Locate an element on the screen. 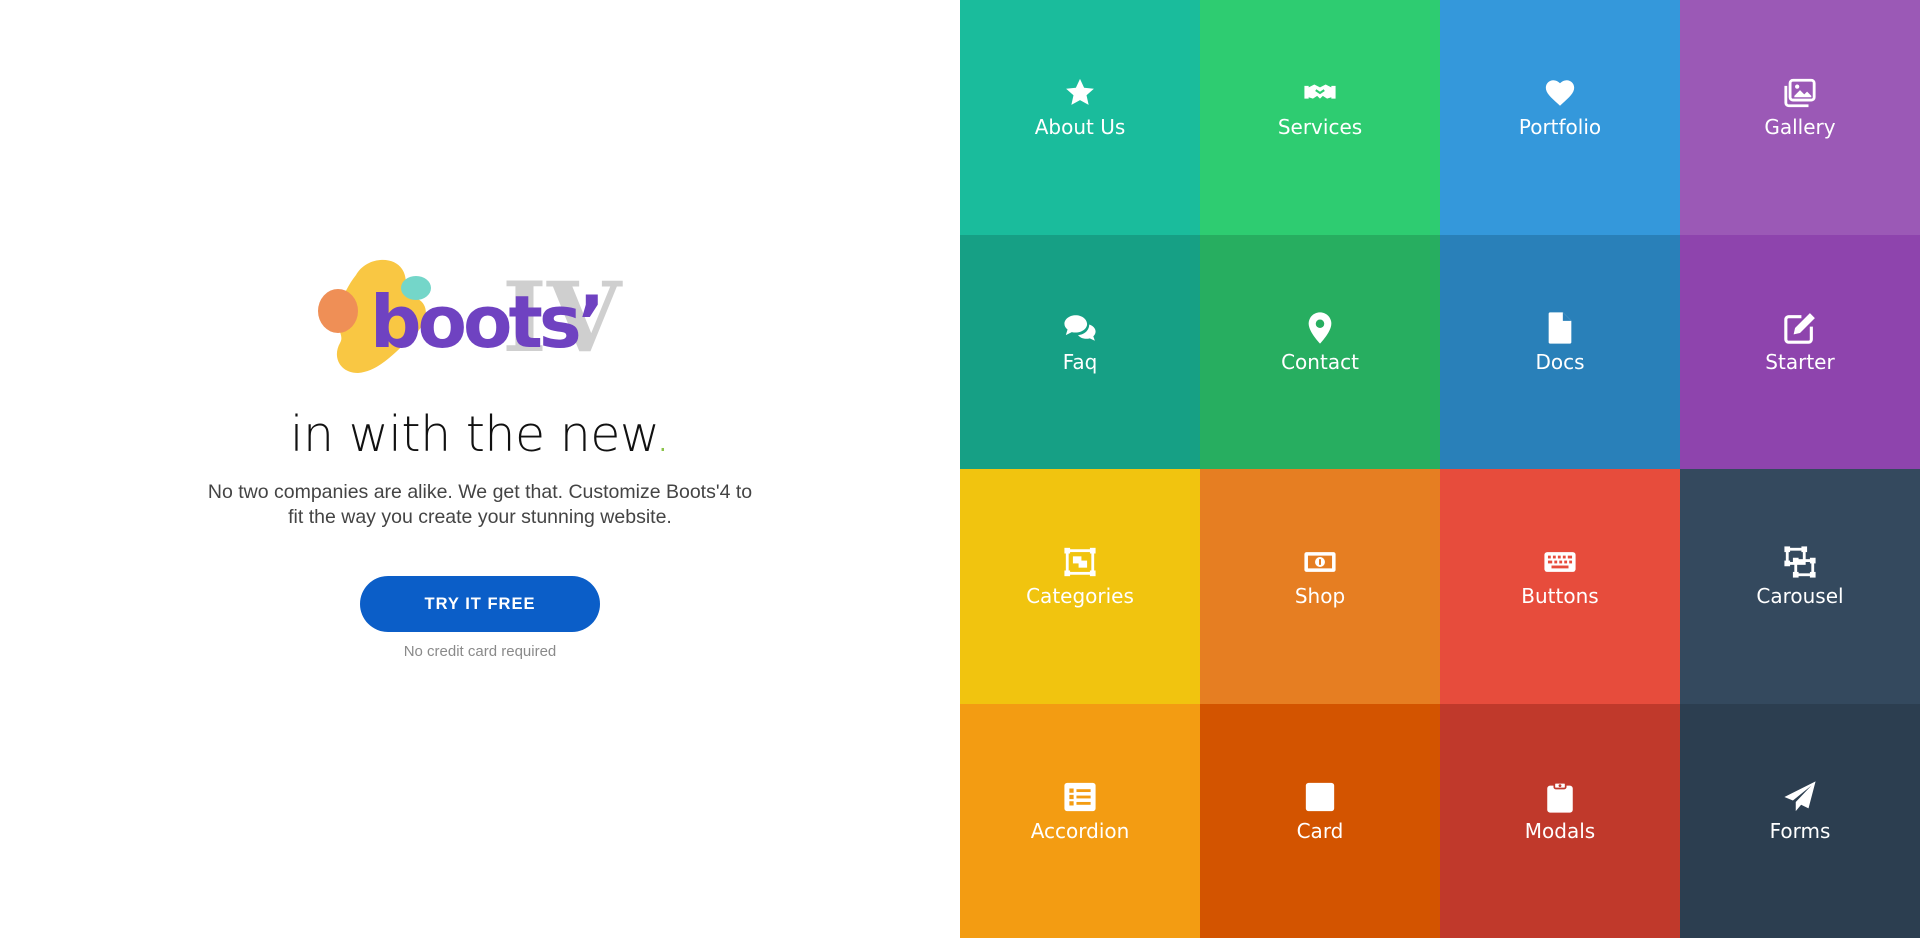  svg-text: boots’ is located at coordinates (485, 322).